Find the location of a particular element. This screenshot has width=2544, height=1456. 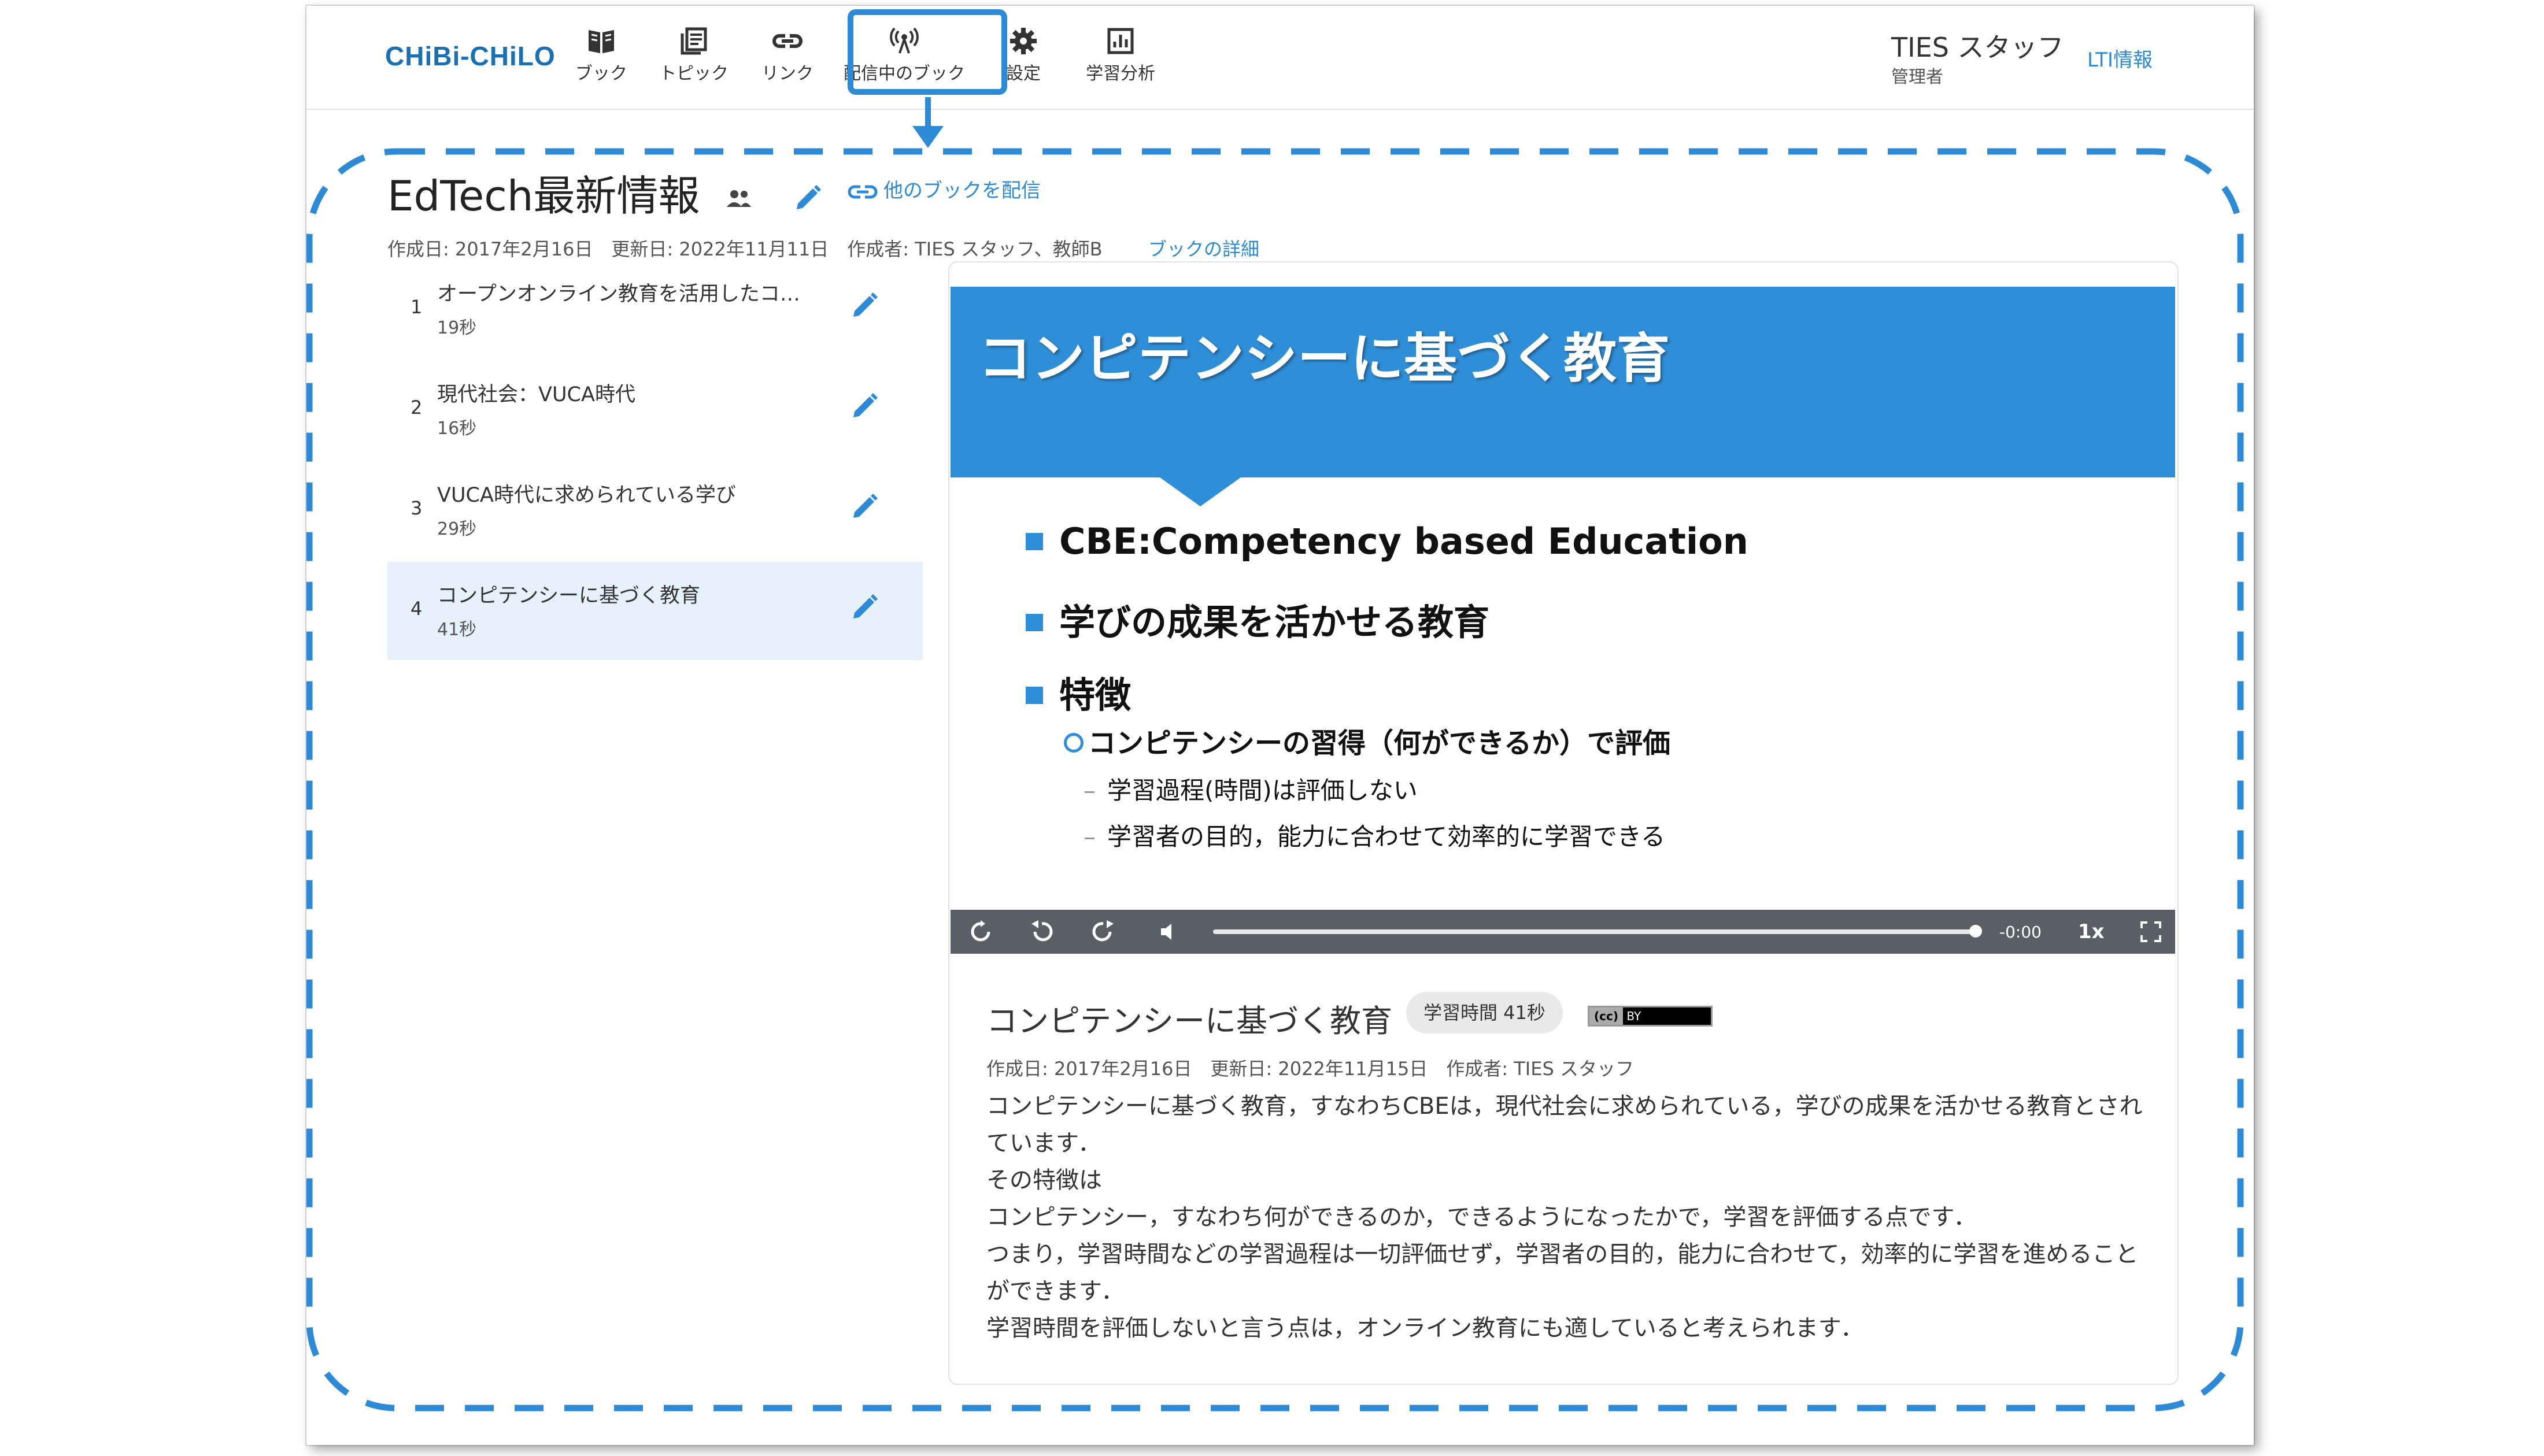

slide-subsub-text: 学習者の目的，能力に合わせて効率的に学習できる is located at coordinates (1386, 837).